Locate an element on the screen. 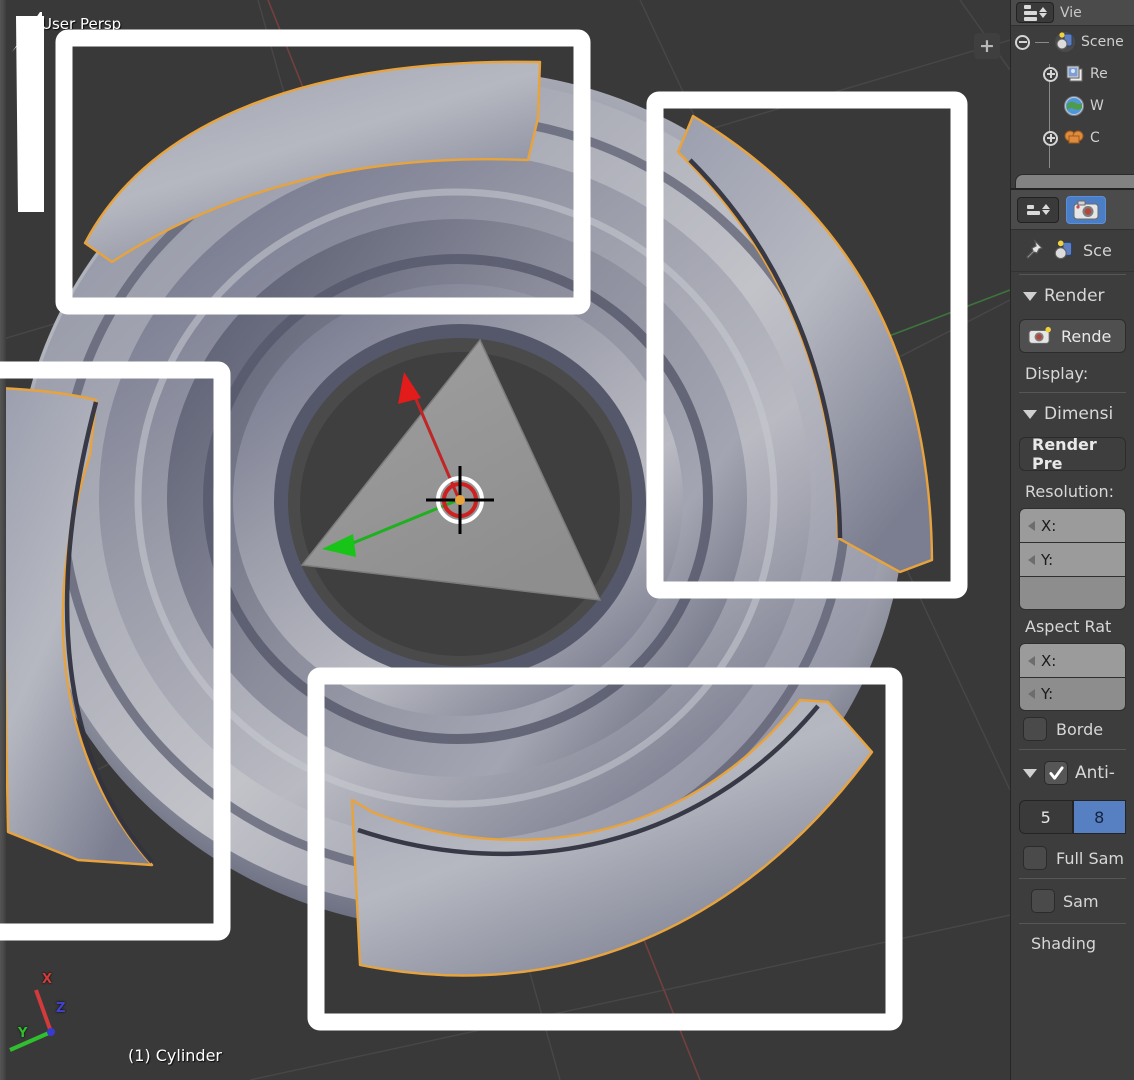 The height and width of the screenshot is (1080, 1134). aspect-x-field: X: is located at coordinates (1072, 660).